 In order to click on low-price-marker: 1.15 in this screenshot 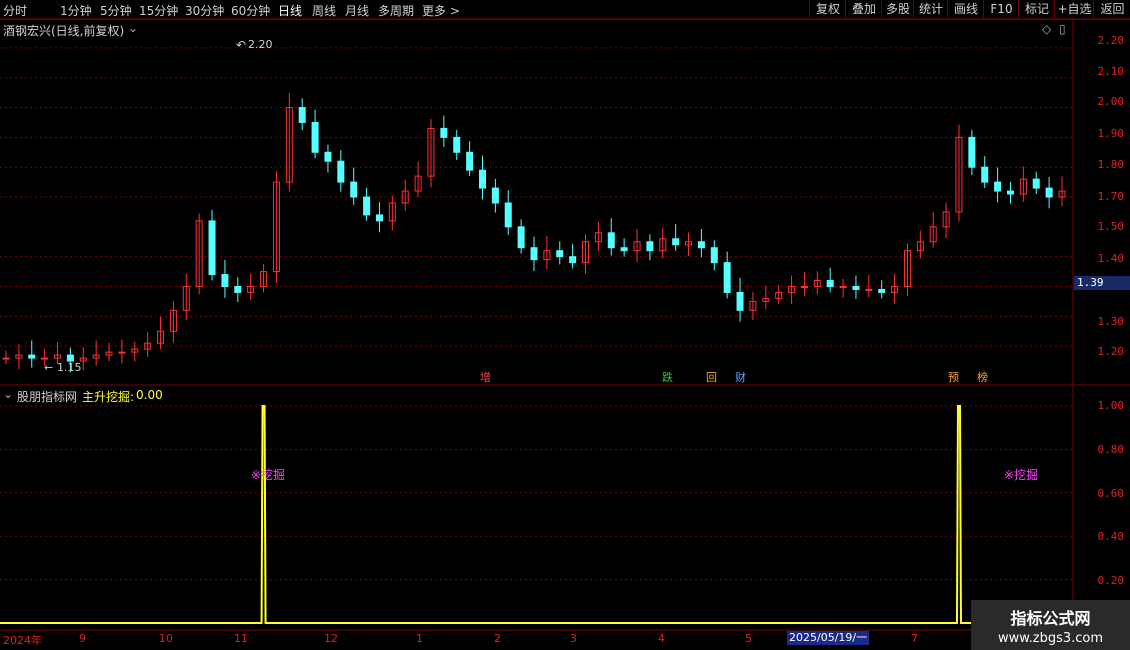, I will do `click(69, 367)`.